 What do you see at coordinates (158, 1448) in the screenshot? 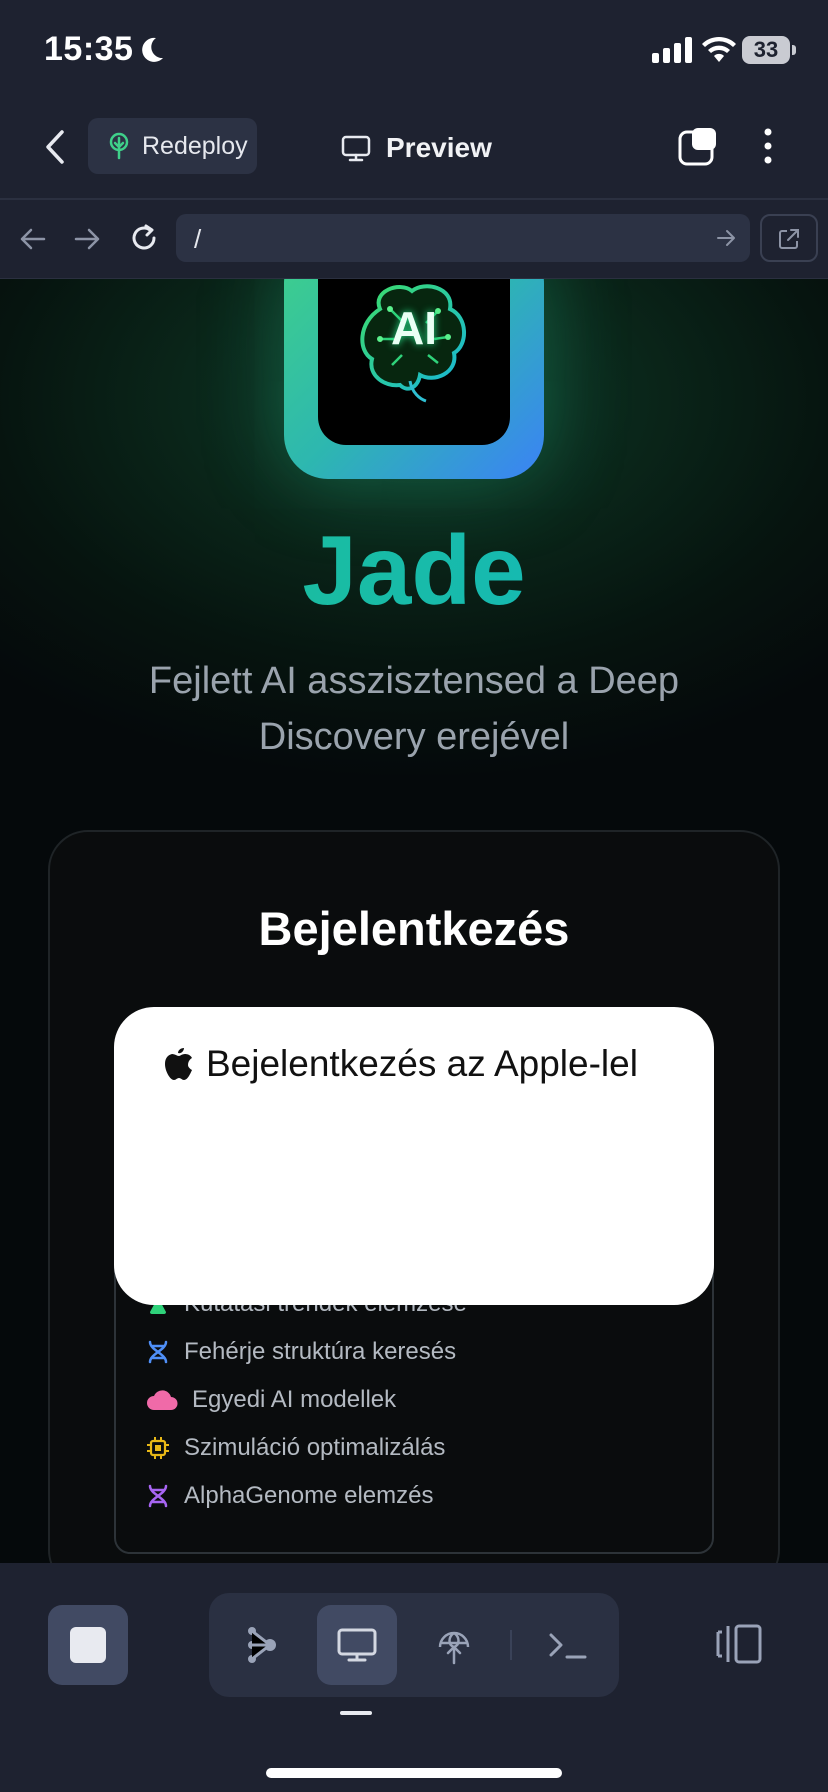
I see `chip-icon` at bounding box center [158, 1448].